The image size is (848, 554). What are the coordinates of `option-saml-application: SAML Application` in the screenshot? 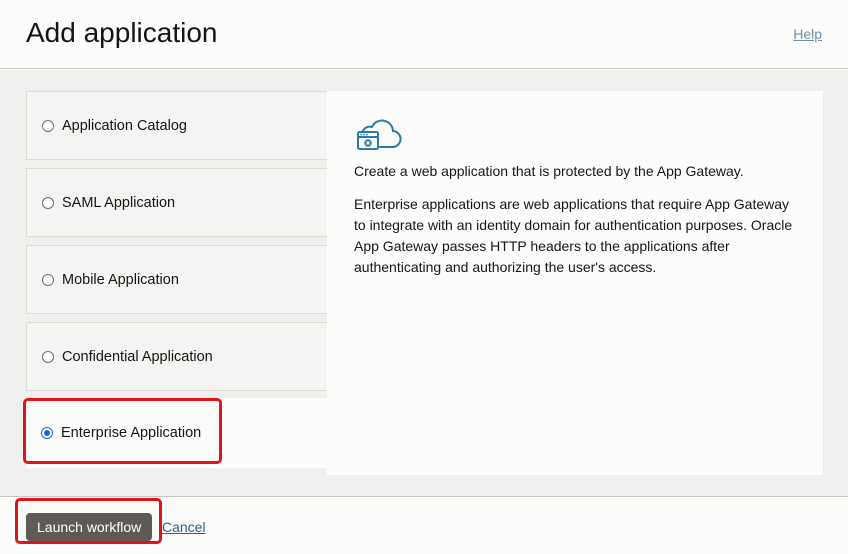 It's located at (176, 202).